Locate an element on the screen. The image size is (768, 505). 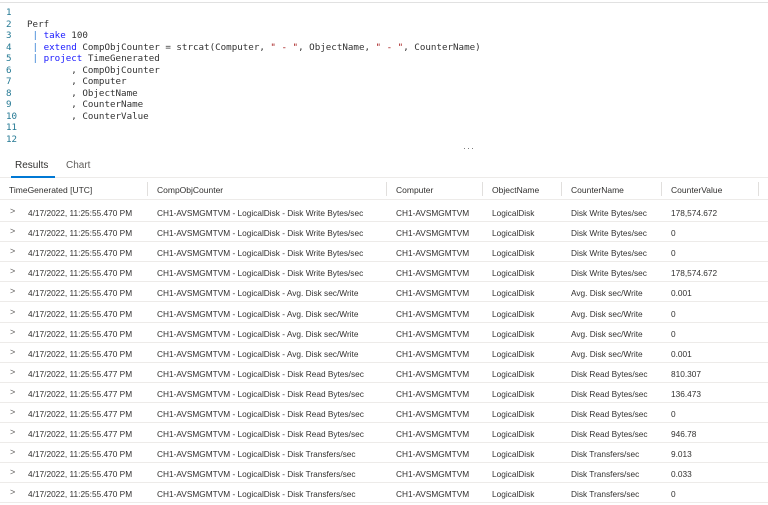
cell-counter-name: Avg. Disk sec/Write is located at coordinates (607, 313).